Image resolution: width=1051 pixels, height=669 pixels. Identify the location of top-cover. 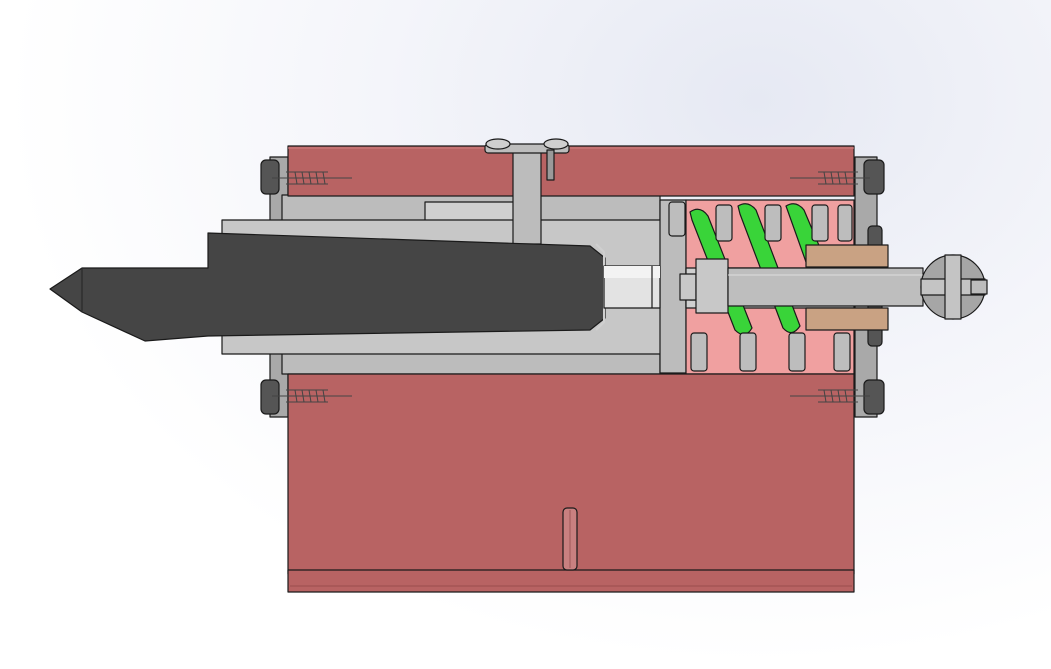
(571, 171).